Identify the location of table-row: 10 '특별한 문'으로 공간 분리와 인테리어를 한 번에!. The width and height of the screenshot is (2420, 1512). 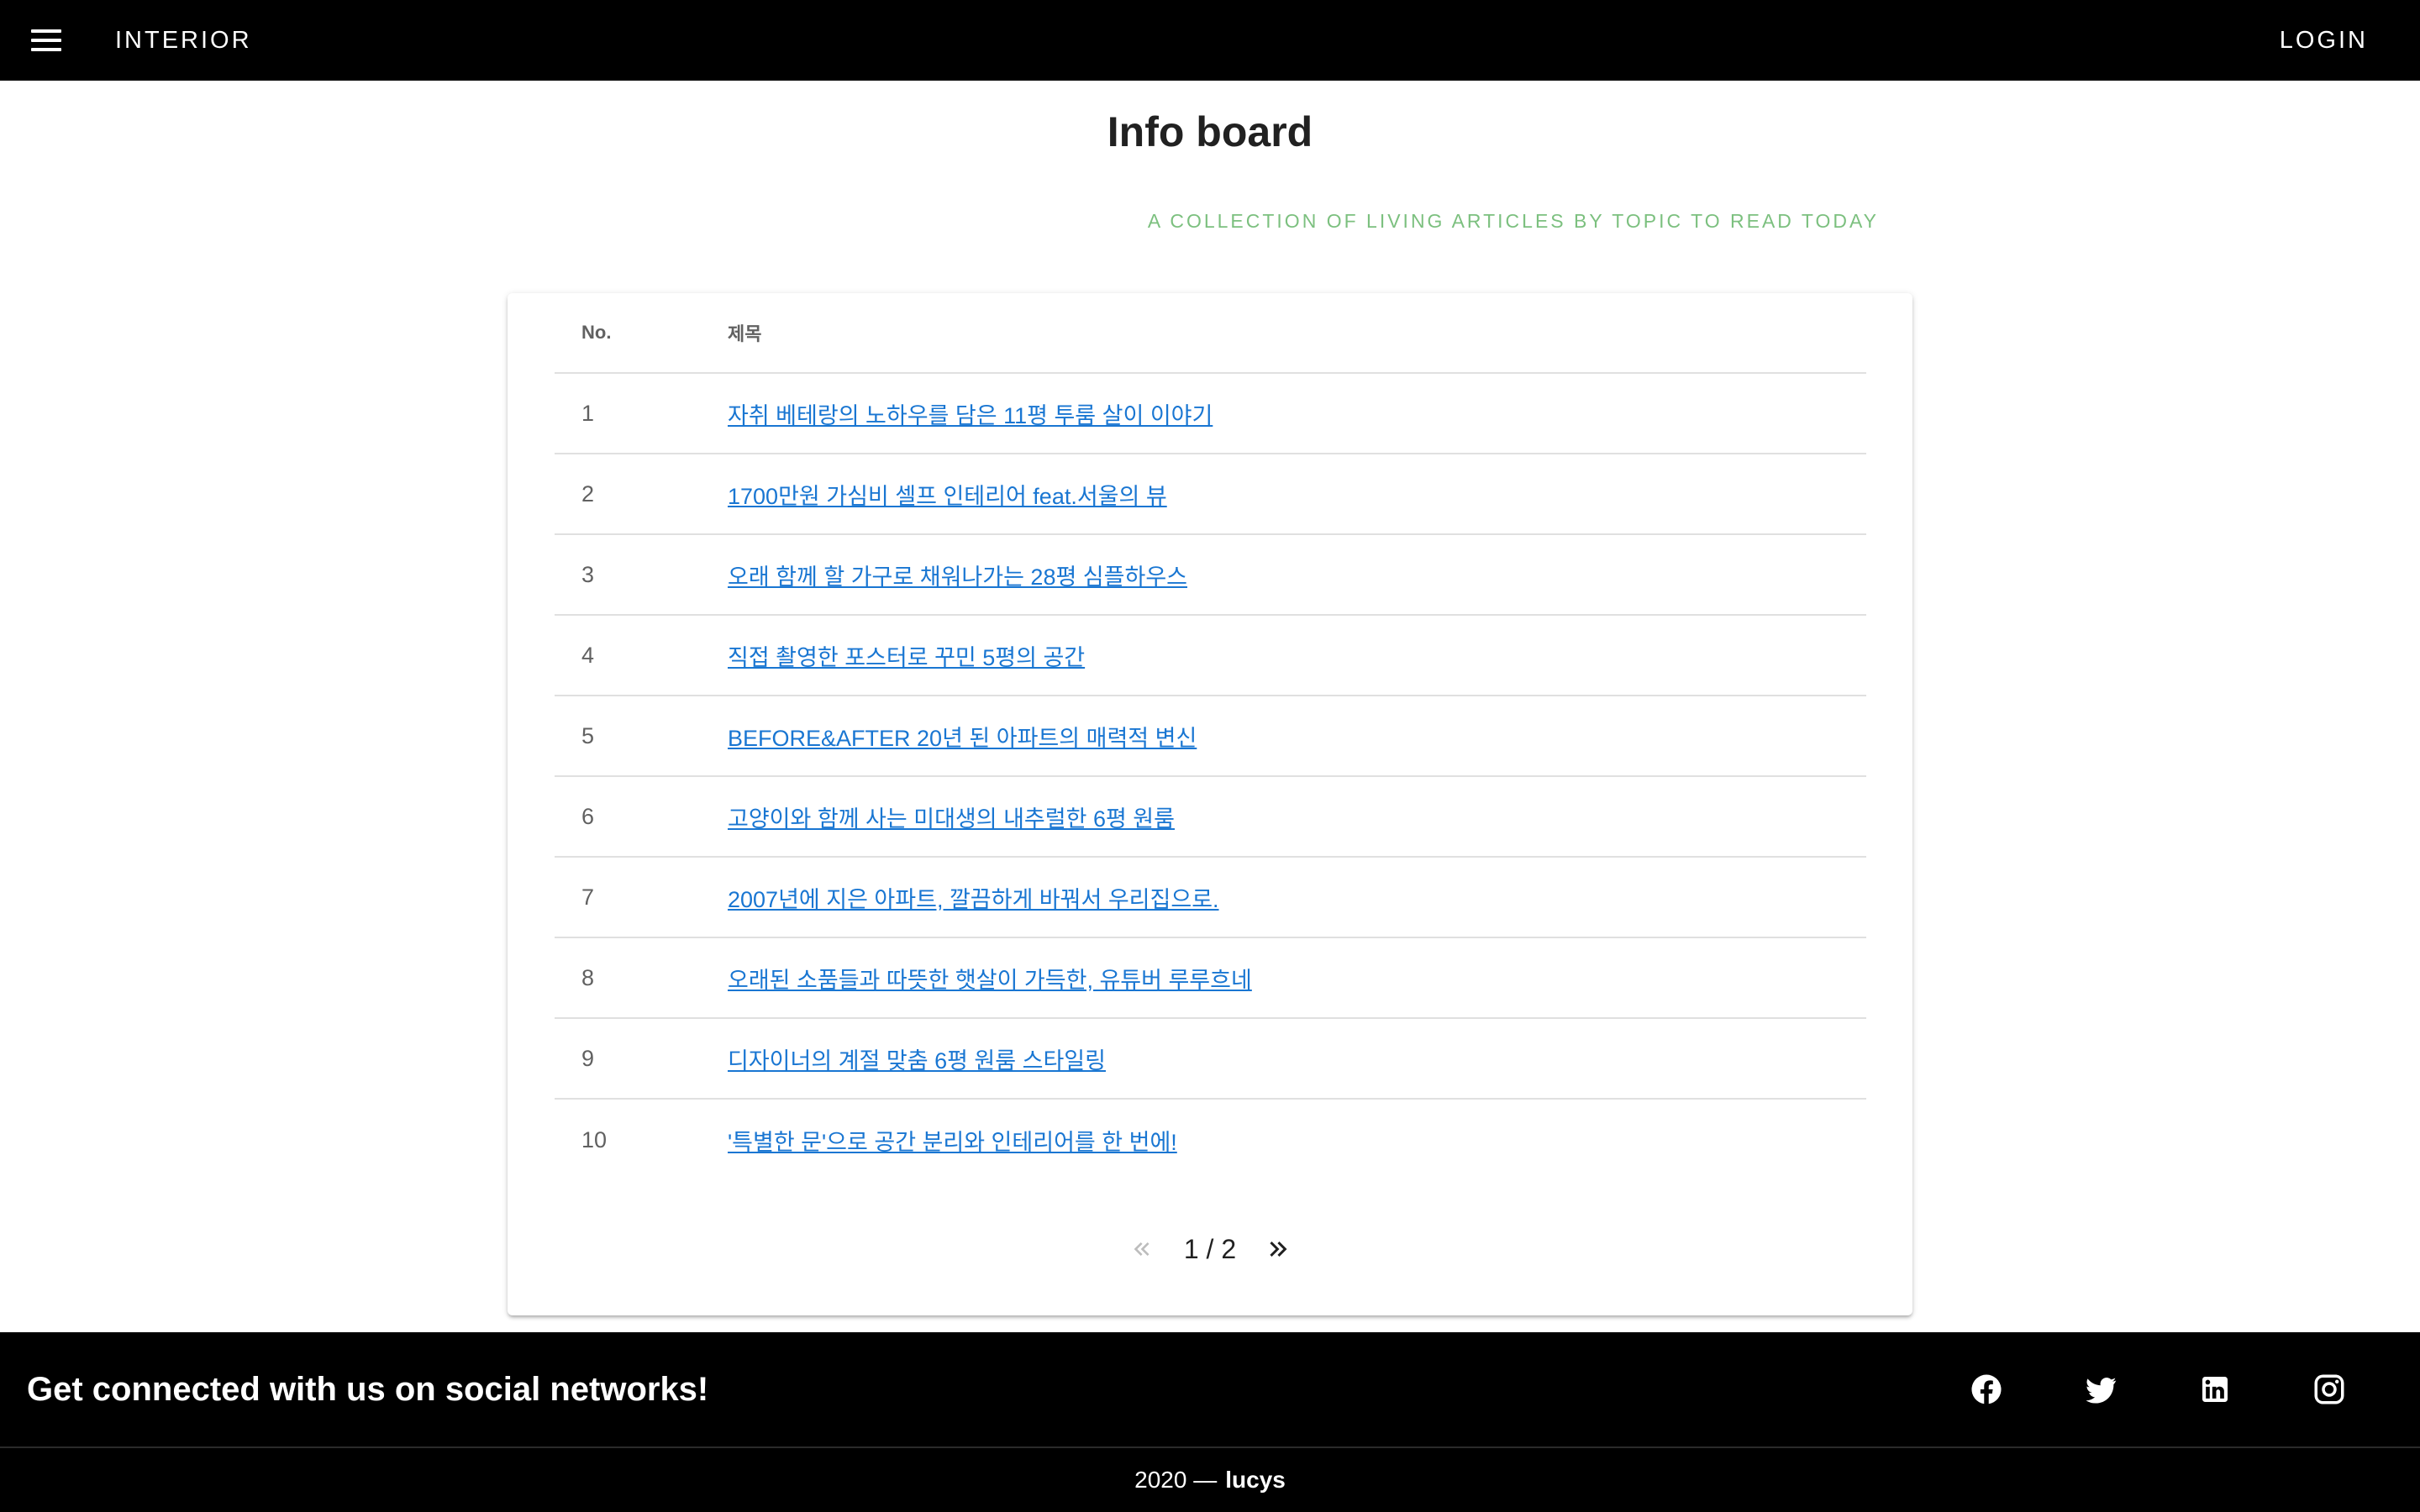
(1210, 1140).